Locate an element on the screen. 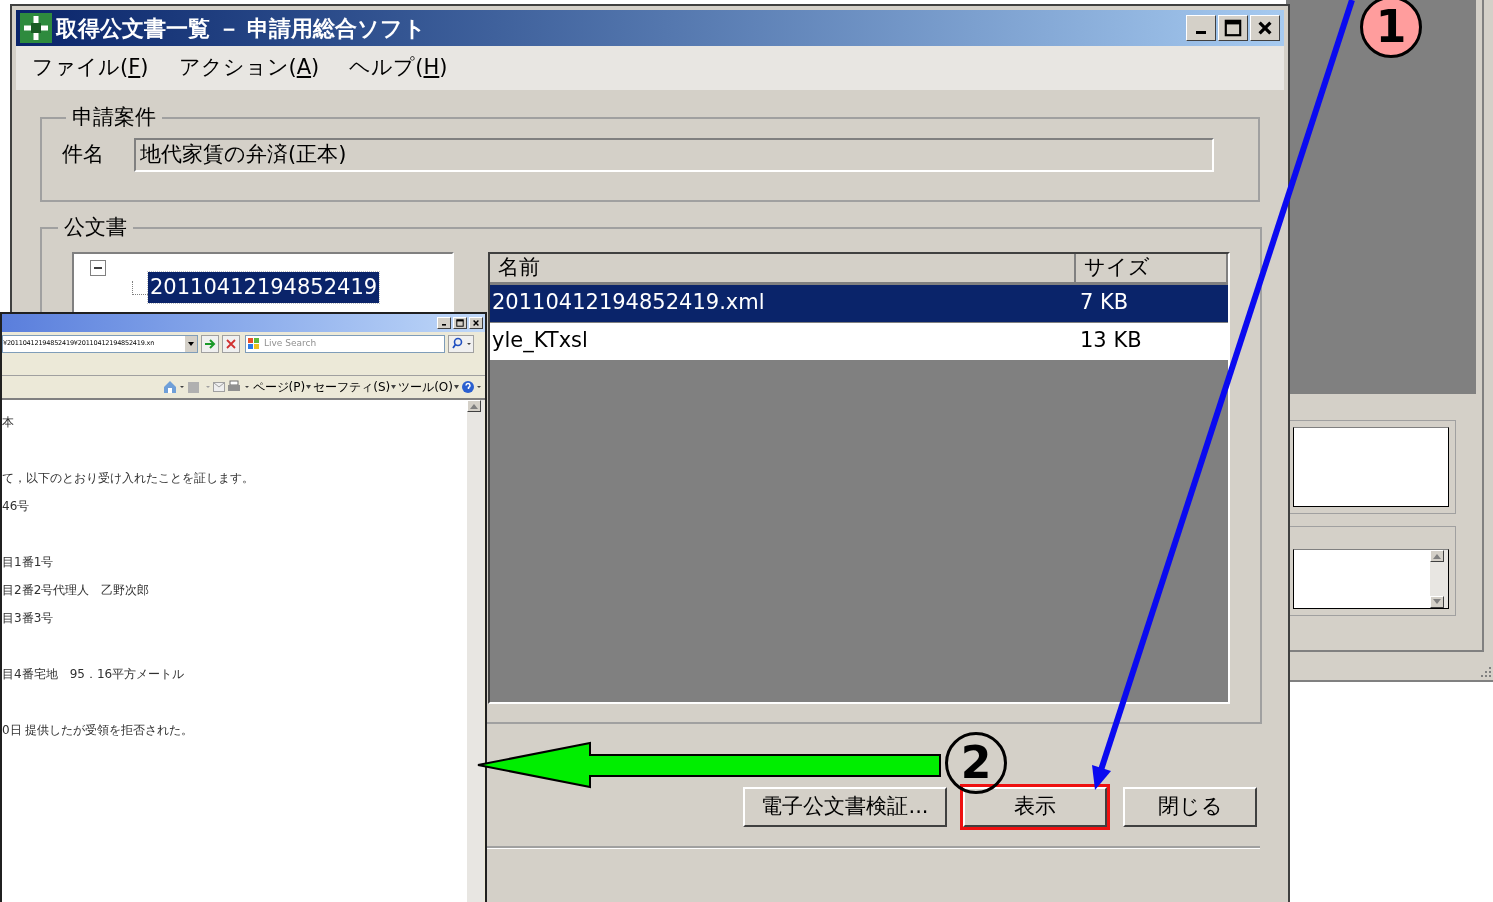 The height and width of the screenshot is (902, 1493). search-placeholder: Live Search is located at coordinates (290, 344).